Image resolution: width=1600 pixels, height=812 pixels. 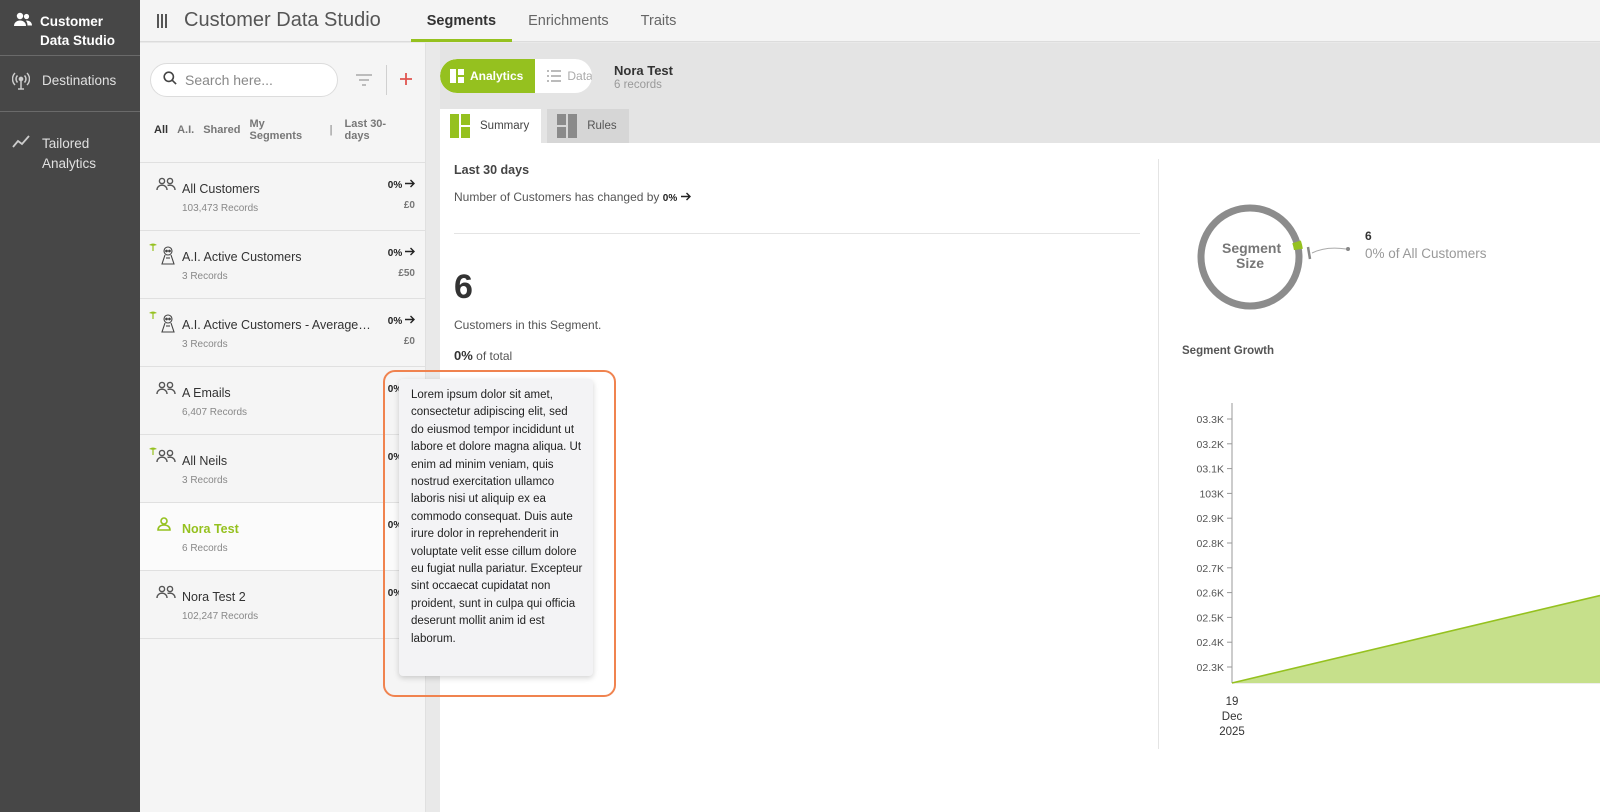 I want to click on segment-title: Nora Test, so click(x=643, y=70).